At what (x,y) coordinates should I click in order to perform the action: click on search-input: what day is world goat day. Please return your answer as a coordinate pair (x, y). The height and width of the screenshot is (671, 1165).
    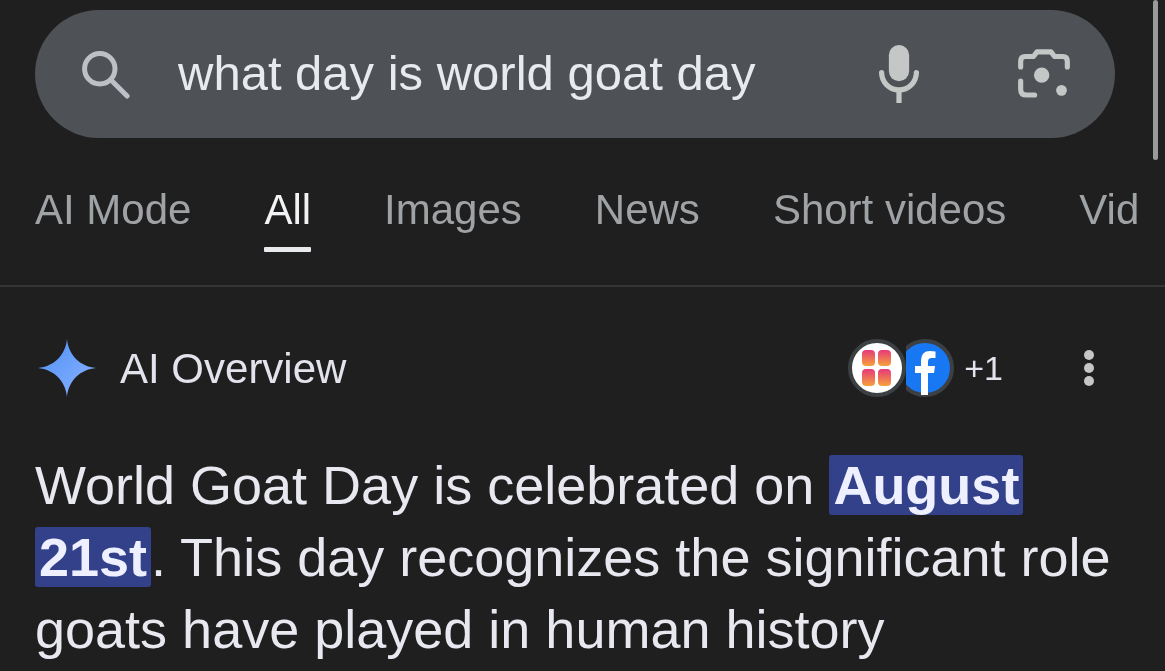
    Looking at the image, I should click on (478, 74).